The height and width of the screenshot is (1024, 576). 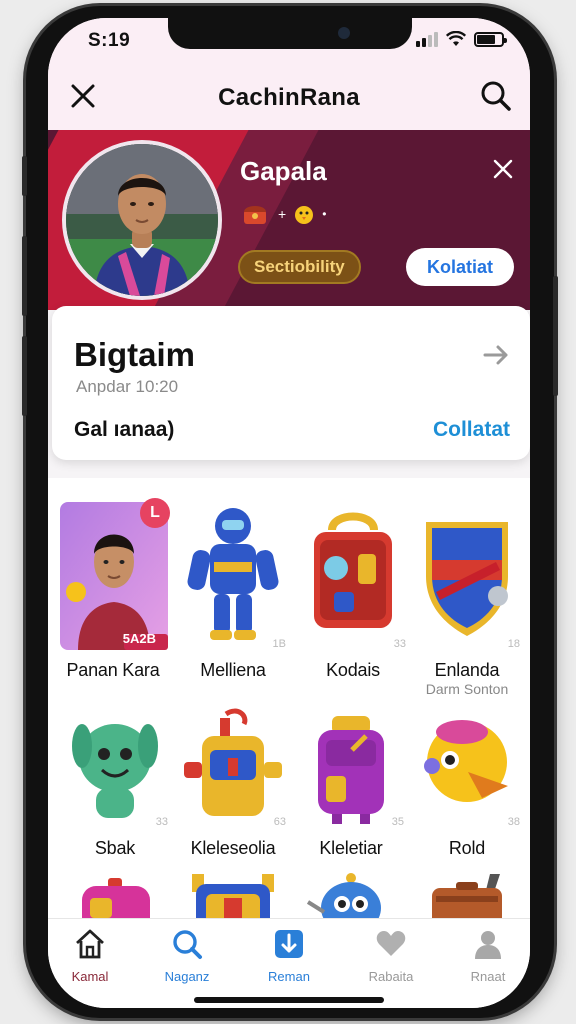 I want to click on tab-label: Reman, so click(x=289, y=976).